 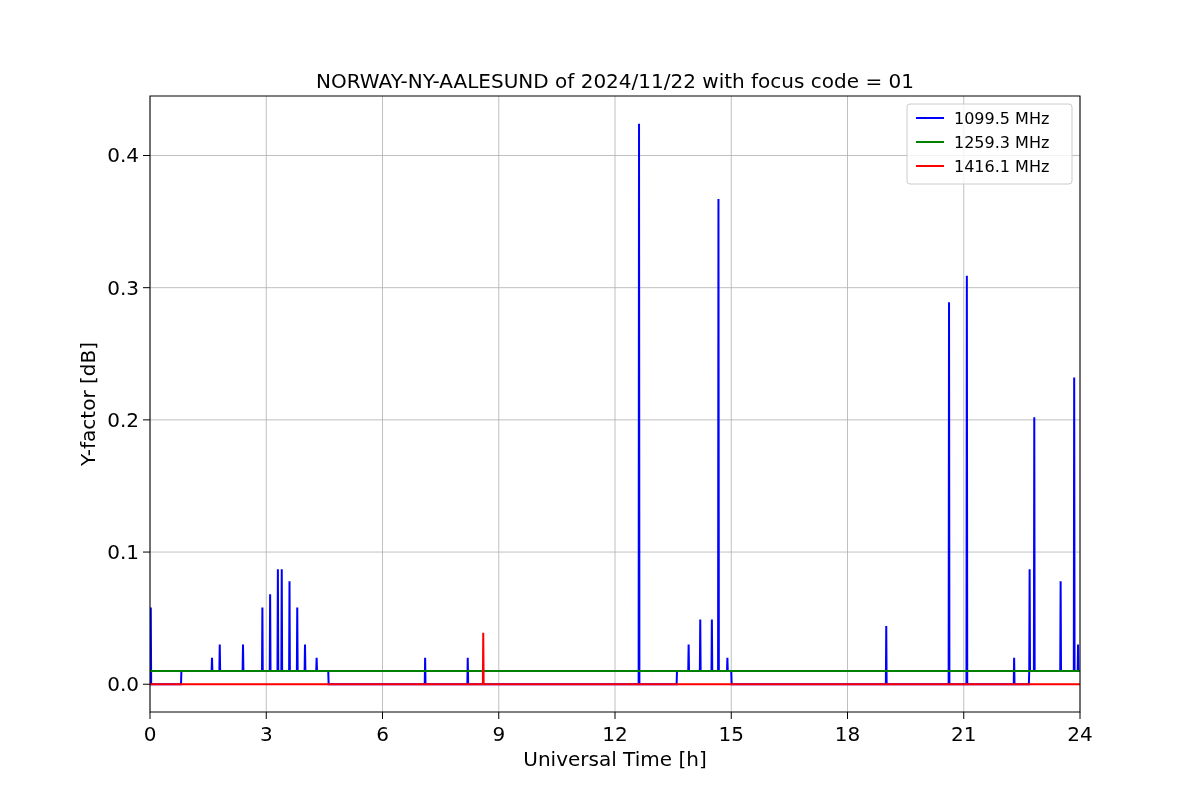 I want to click on tick-label: 0.3, so click(x=123, y=287).